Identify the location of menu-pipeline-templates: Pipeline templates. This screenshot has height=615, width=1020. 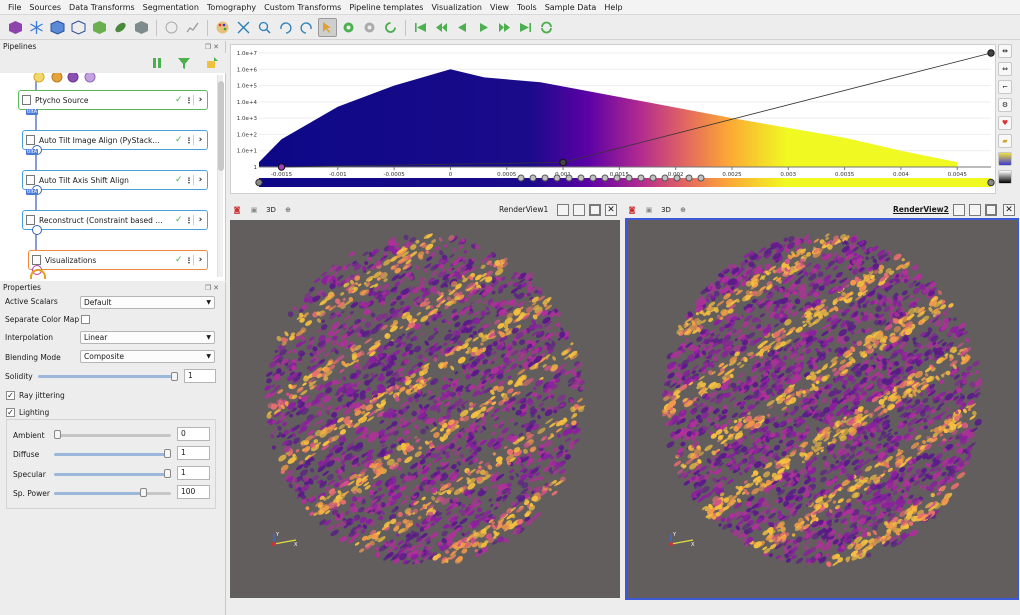
(386, 7).